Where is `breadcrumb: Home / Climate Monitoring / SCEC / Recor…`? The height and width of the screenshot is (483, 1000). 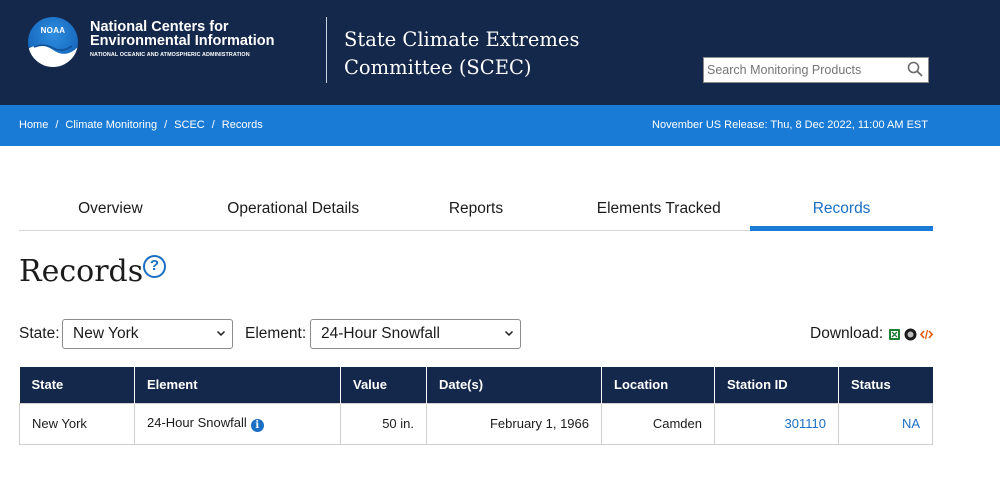 breadcrumb: Home / Climate Monitoring / SCEC / Recor… is located at coordinates (141, 125).